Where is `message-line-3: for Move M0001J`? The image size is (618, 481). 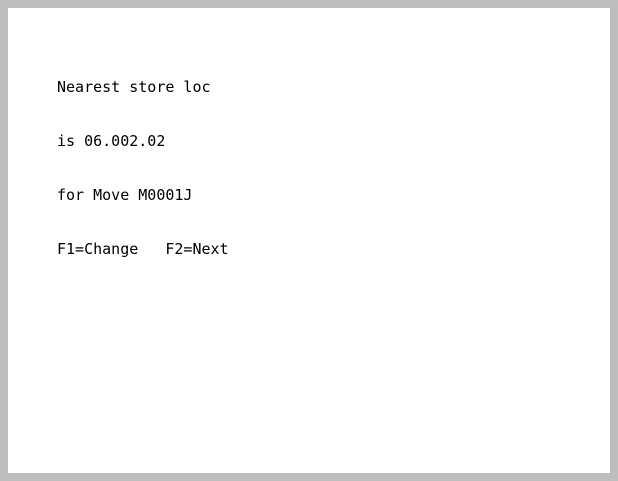
message-line-3: for Move M0001J is located at coordinates (125, 195).